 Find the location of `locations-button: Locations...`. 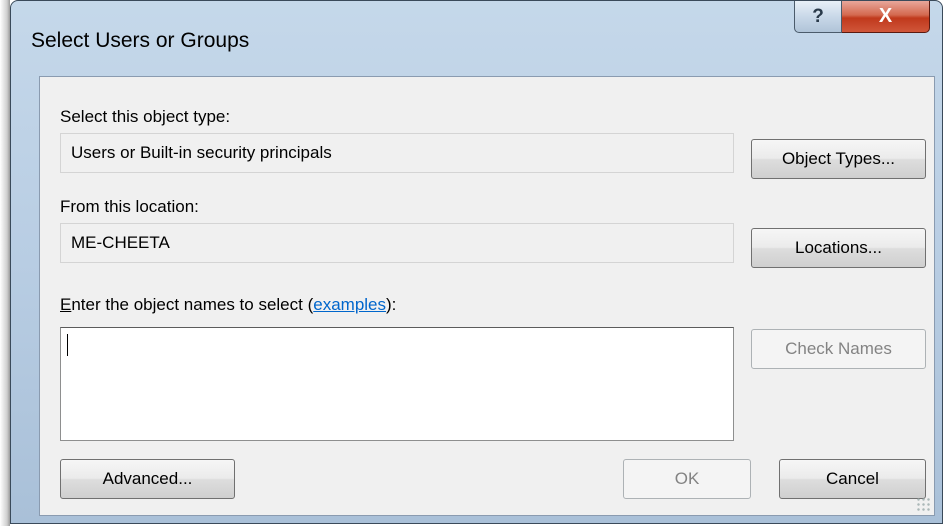

locations-button: Locations... is located at coordinates (838, 248).